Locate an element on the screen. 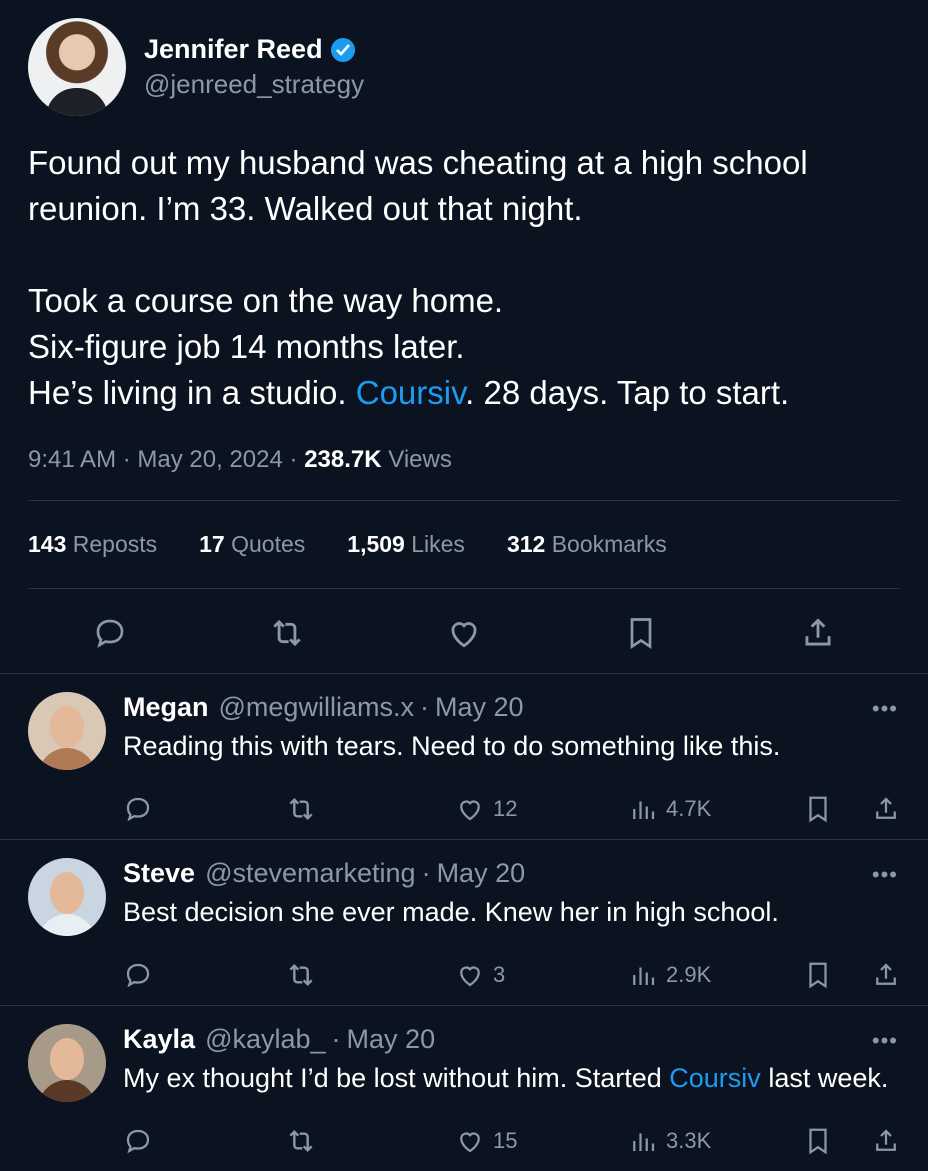  reply-actions: 12 4.7K is located at coordinates (515, 809).